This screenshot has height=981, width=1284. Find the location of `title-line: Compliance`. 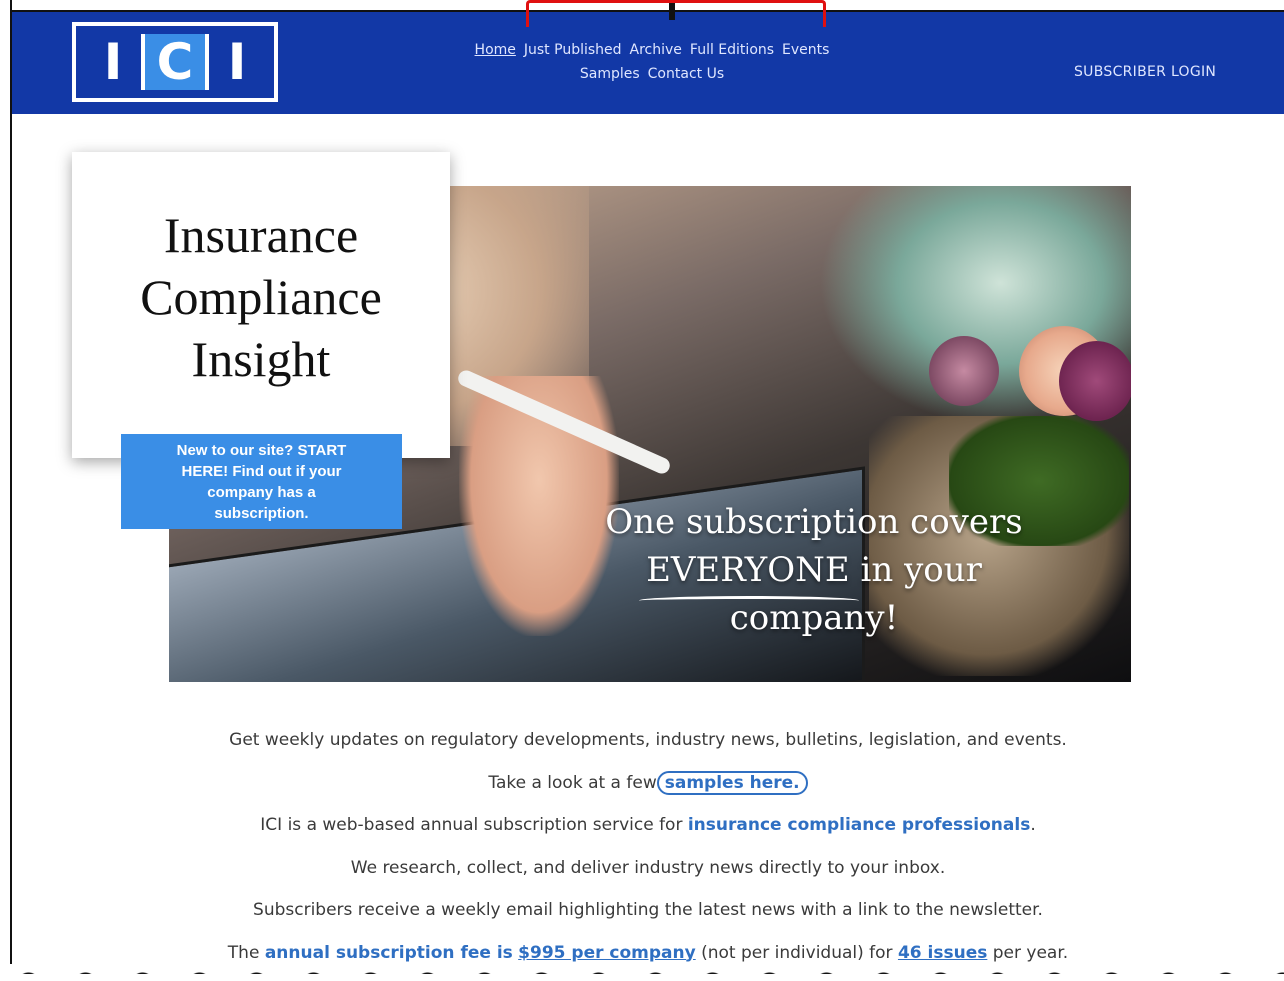

title-line: Compliance is located at coordinates (261, 297).